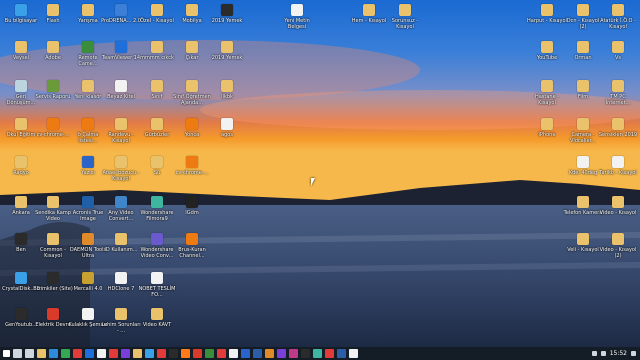 The height and width of the screenshot is (360, 640). What do you see at coordinates (53, 51) in the screenshot?
I see `desktop-shortcut: Adobe` at bounding box center [53, 51].